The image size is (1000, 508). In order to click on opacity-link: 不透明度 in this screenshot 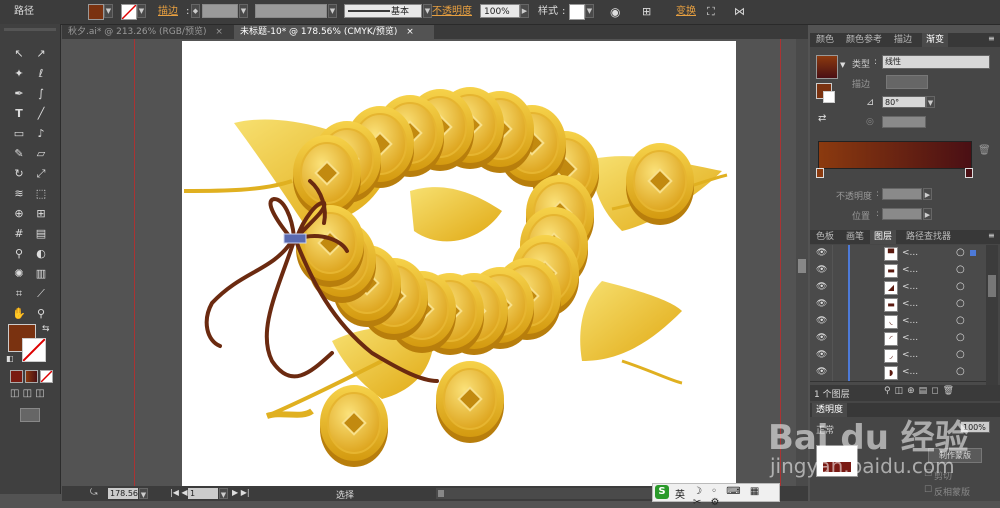, I will do `click(452, 12)`.